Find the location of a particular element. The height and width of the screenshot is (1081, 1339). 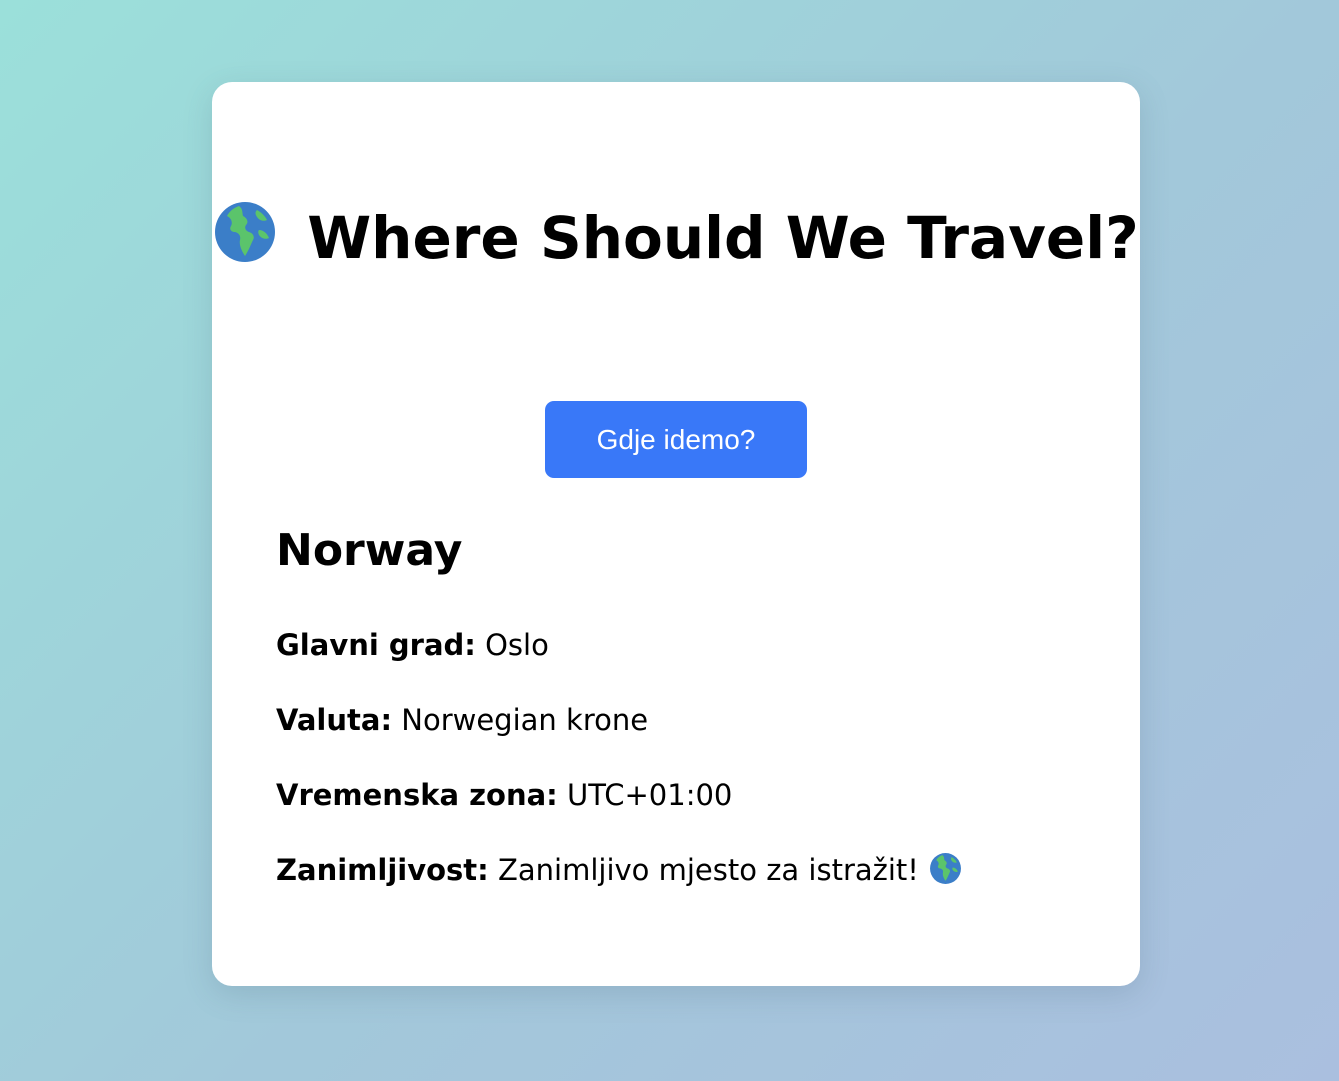

detail-fun-fact-label: Zanimljivost: is located at coordinates (382, 870).